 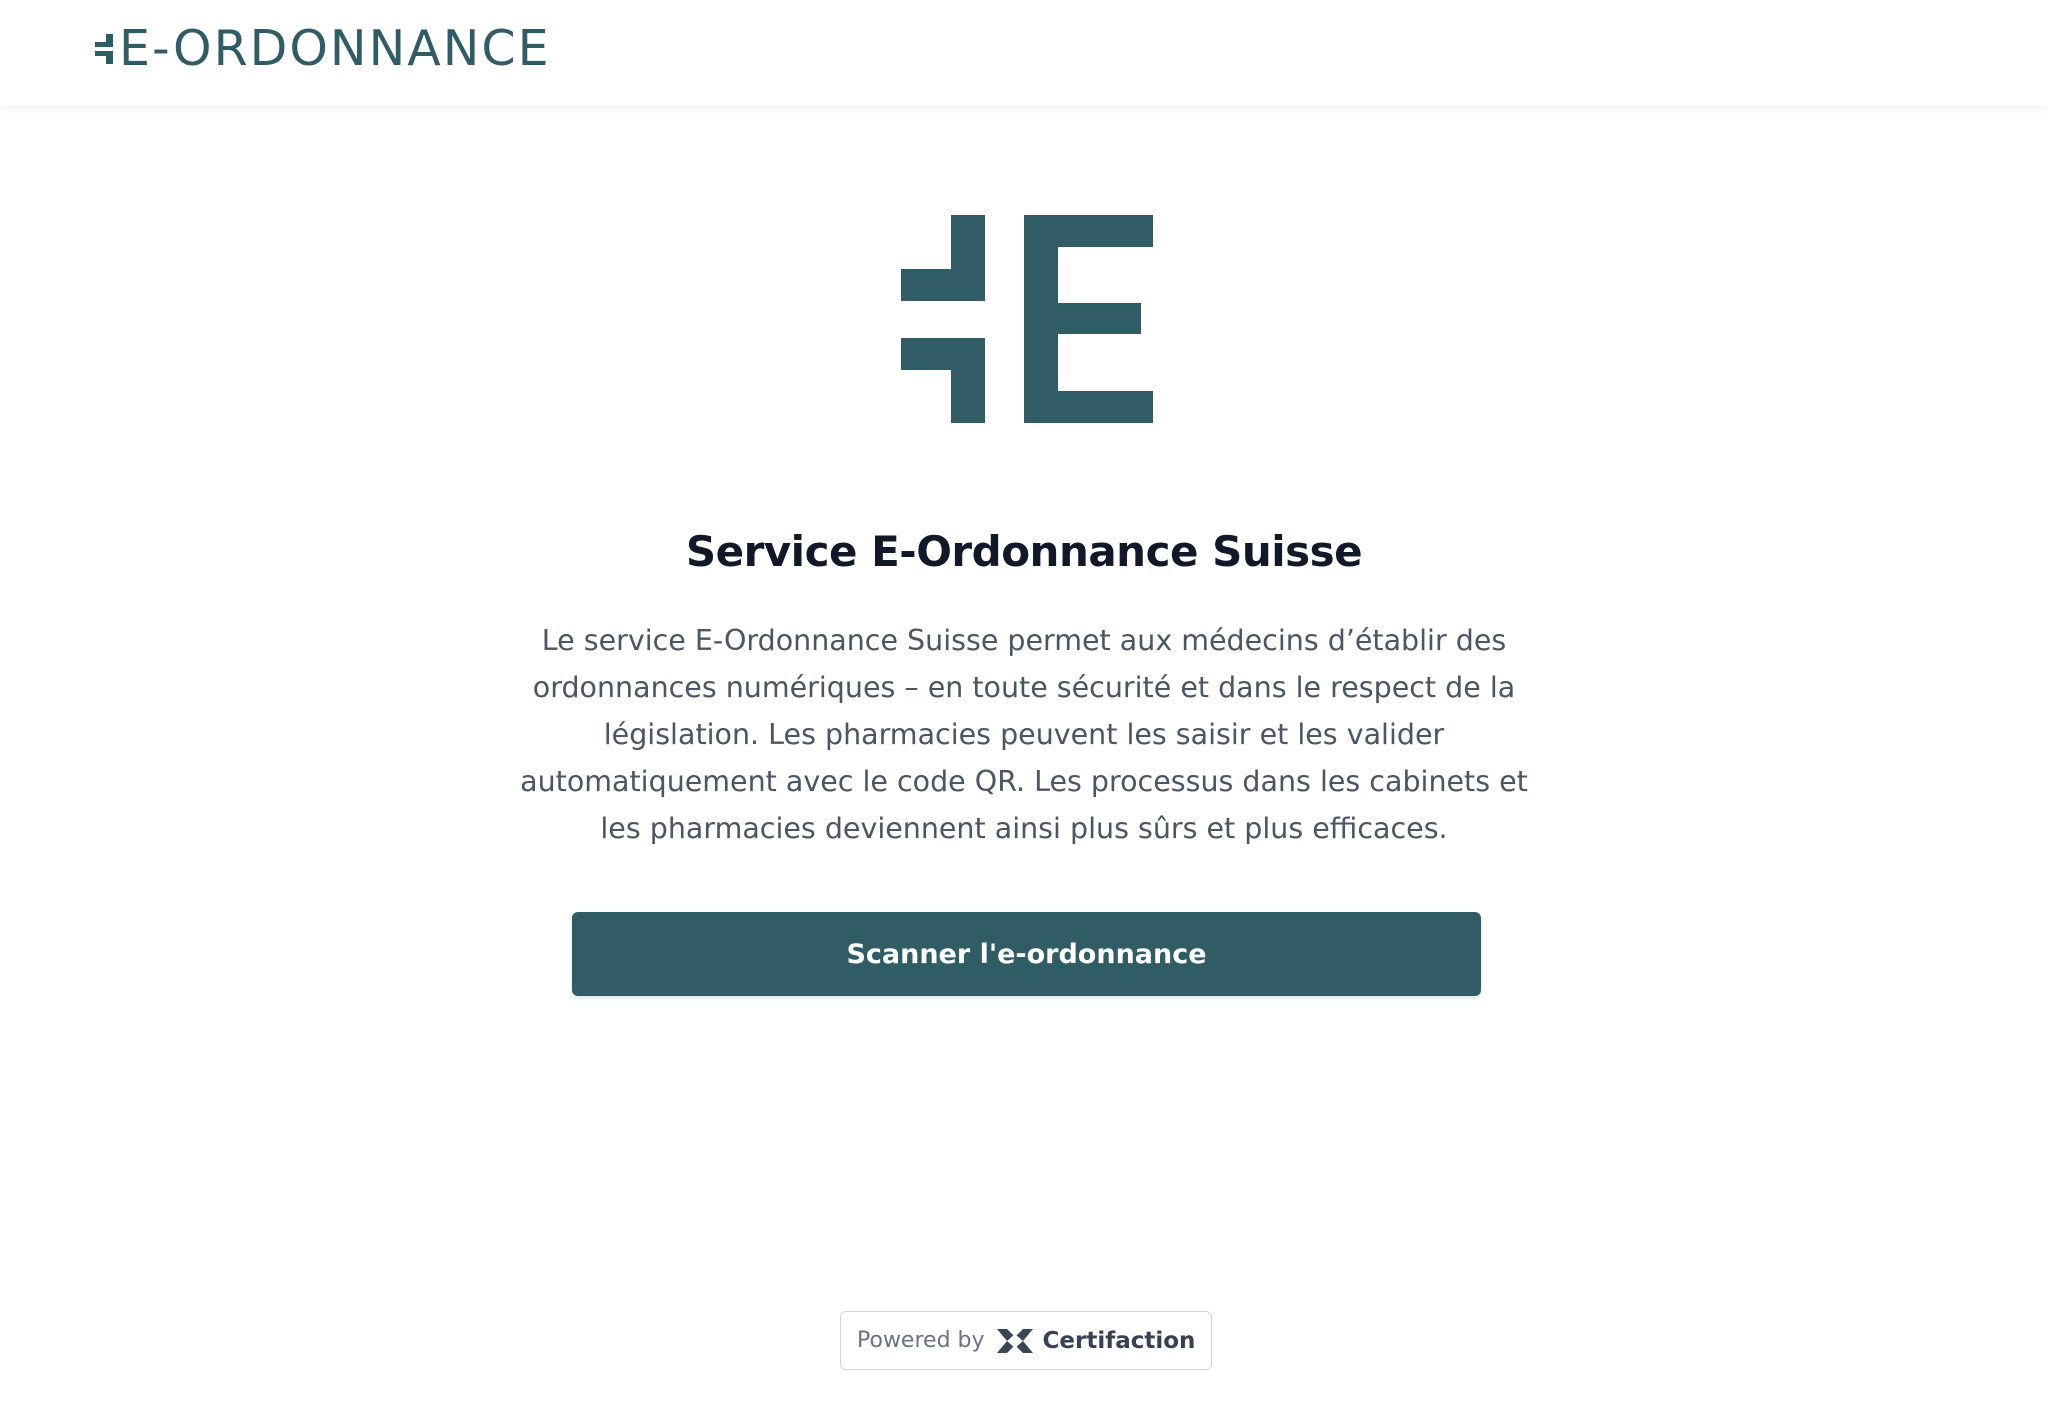 What do you see at coordinates (1027, 319) in the screenshot?
I see `e-ordonnance-logo-icon` at bounding box center [1027, 319].